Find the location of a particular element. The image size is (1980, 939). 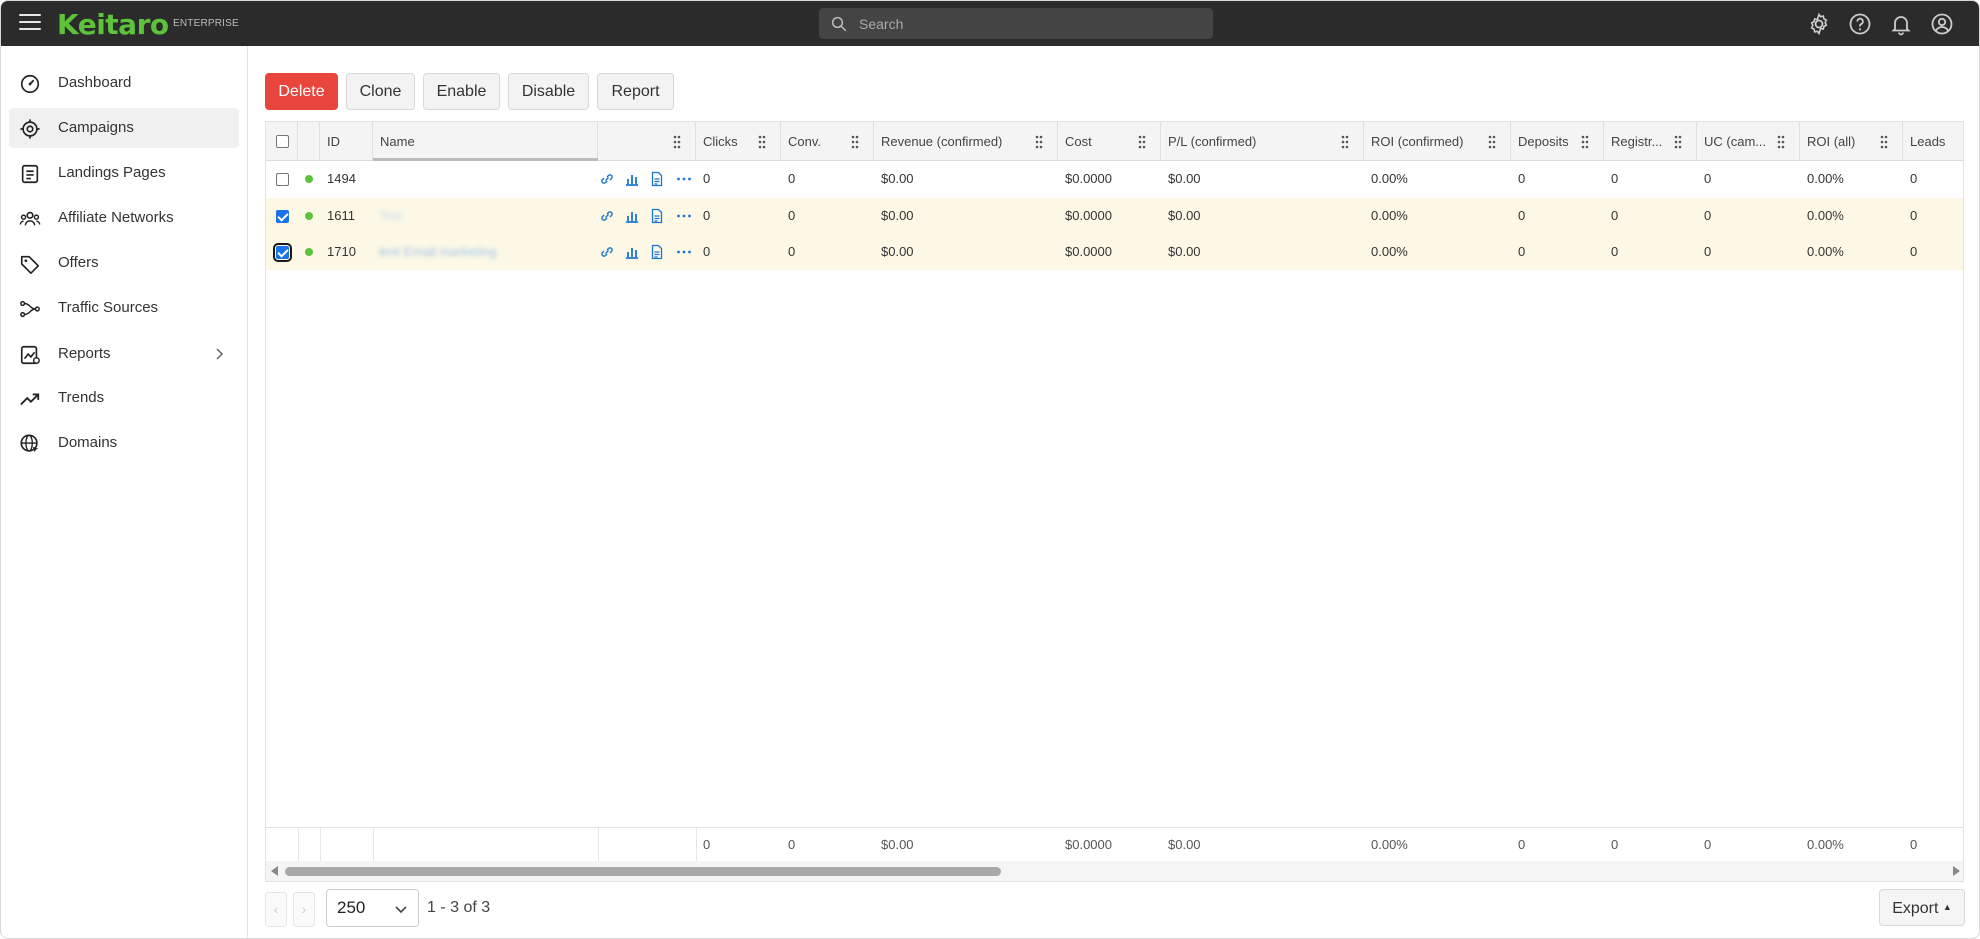

export-button: Export ▲ is located at coordinates (1922, 907).